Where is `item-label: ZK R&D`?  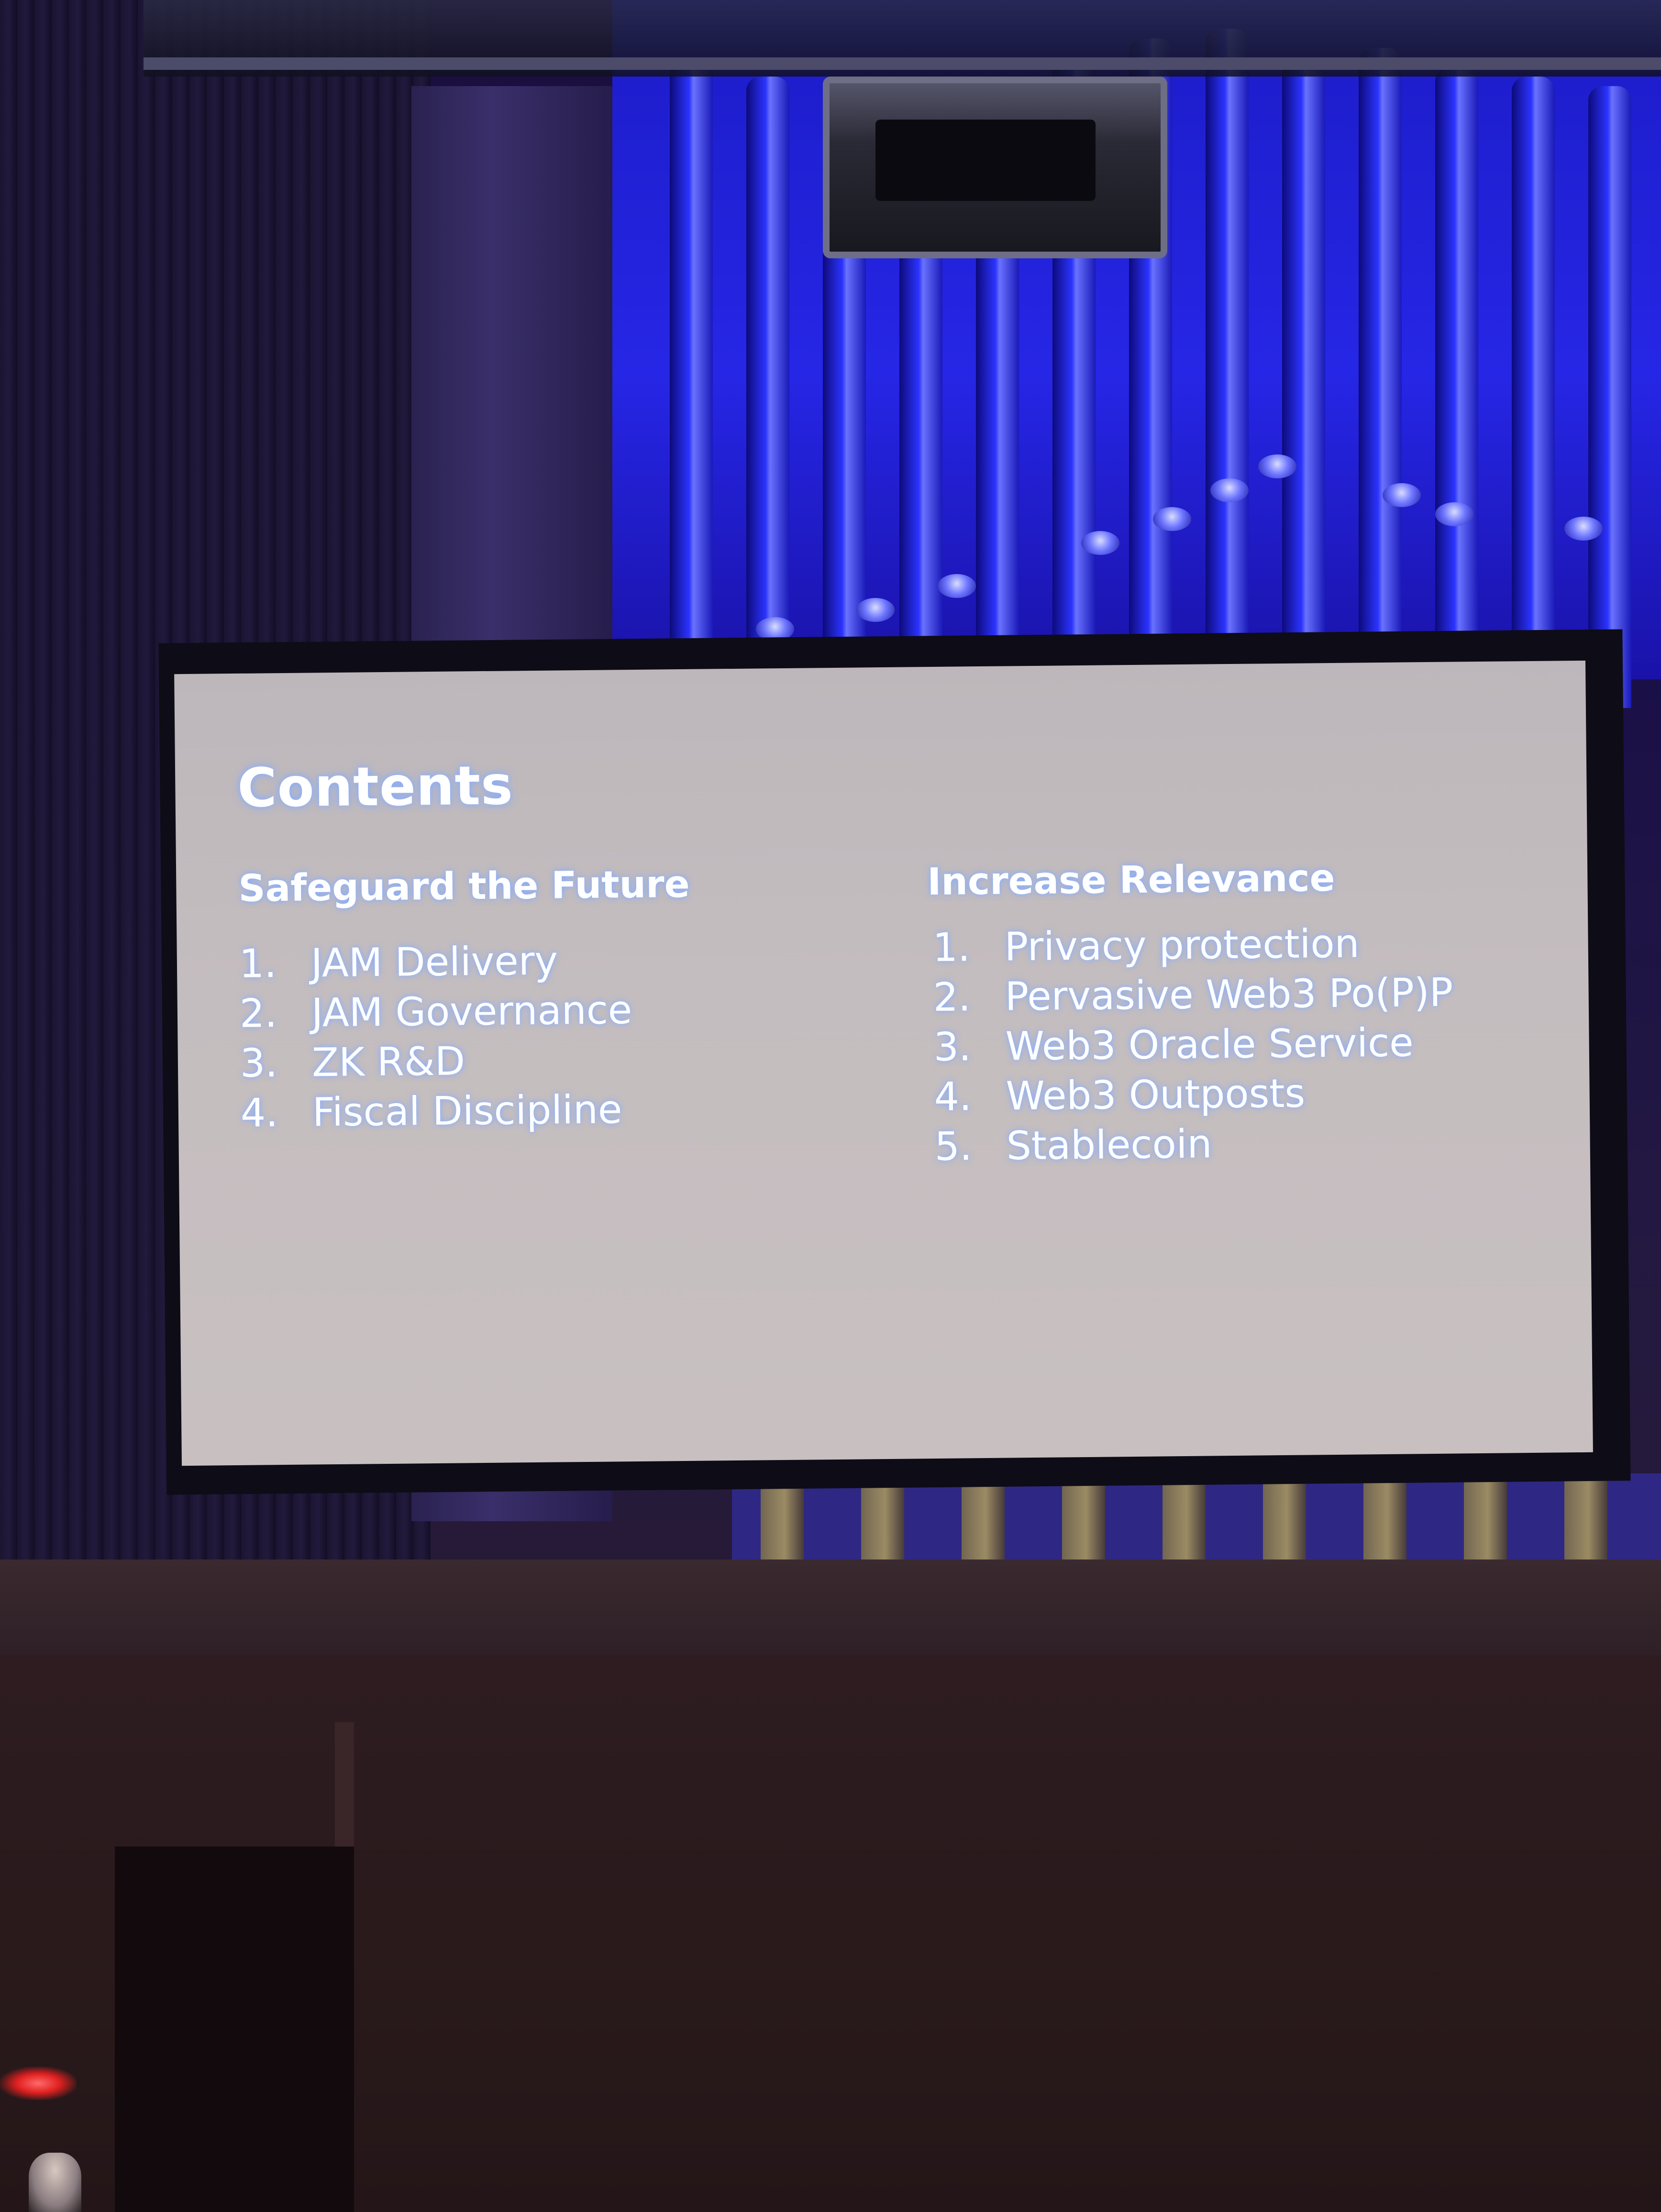 item-label: ZK R&D is located at coordinates (388, 1062).